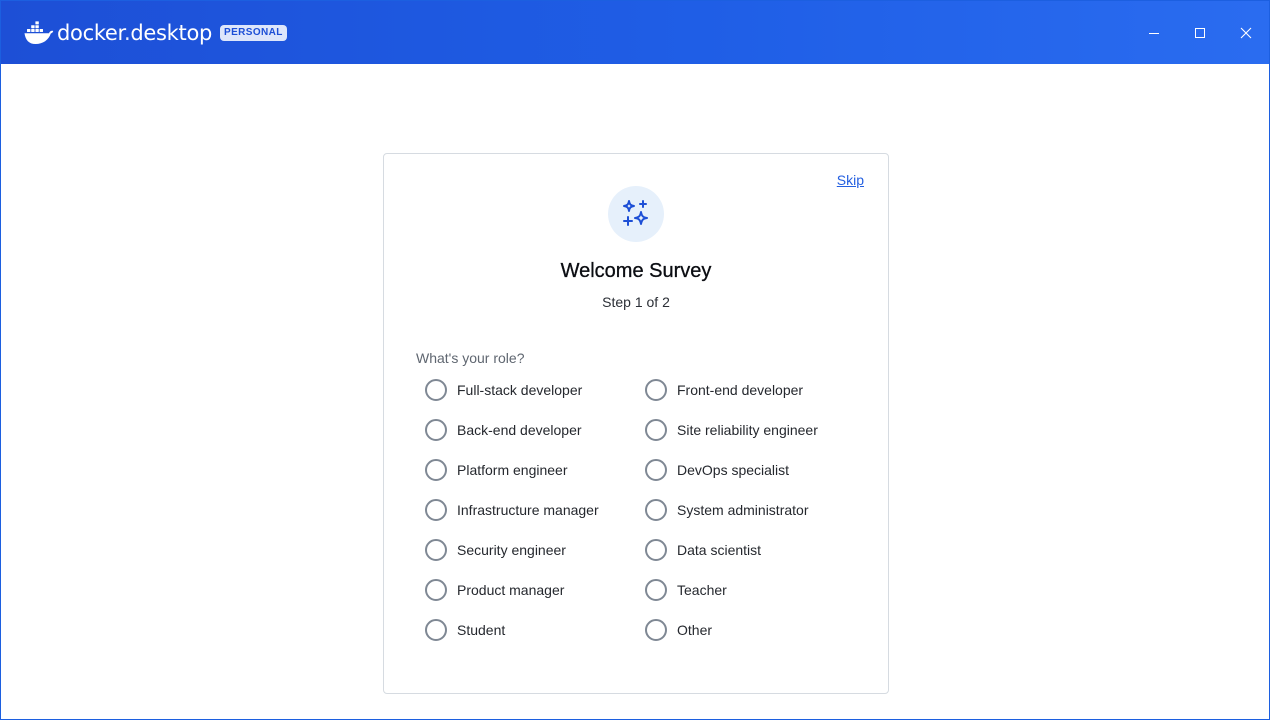 This screenshot has height=720, width=1270. I want to click on survey-step-indicator: Step 1 of 2, so click(636, 302).